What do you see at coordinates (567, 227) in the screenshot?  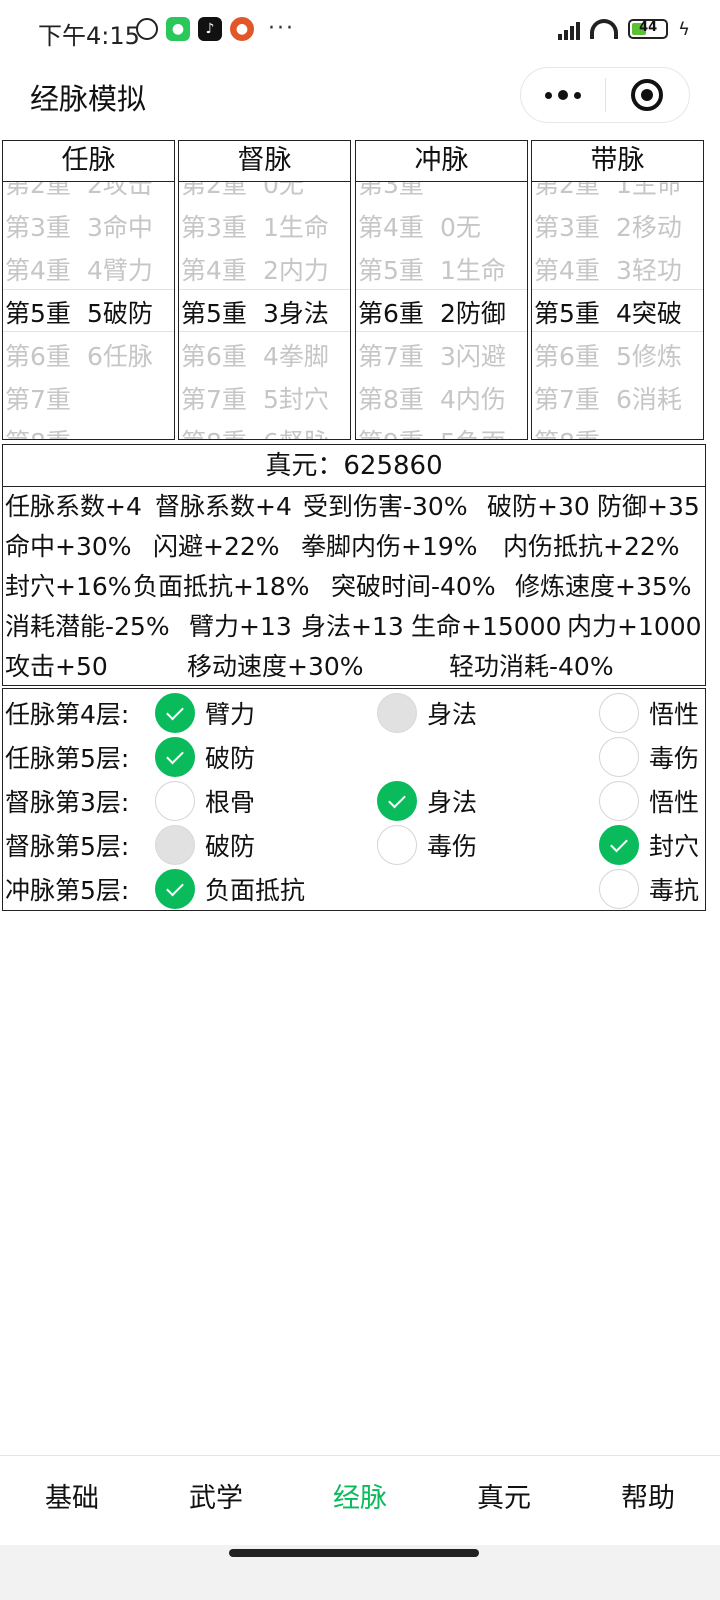 I see `picker-option-level: 第3重` at bounding box center [567, 227].